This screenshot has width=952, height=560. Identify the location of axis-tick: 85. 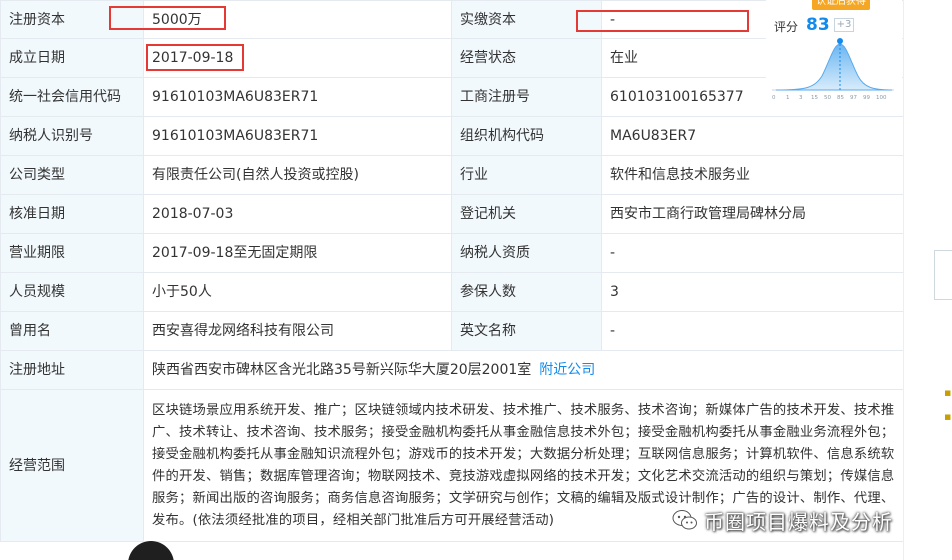
(840, 98).